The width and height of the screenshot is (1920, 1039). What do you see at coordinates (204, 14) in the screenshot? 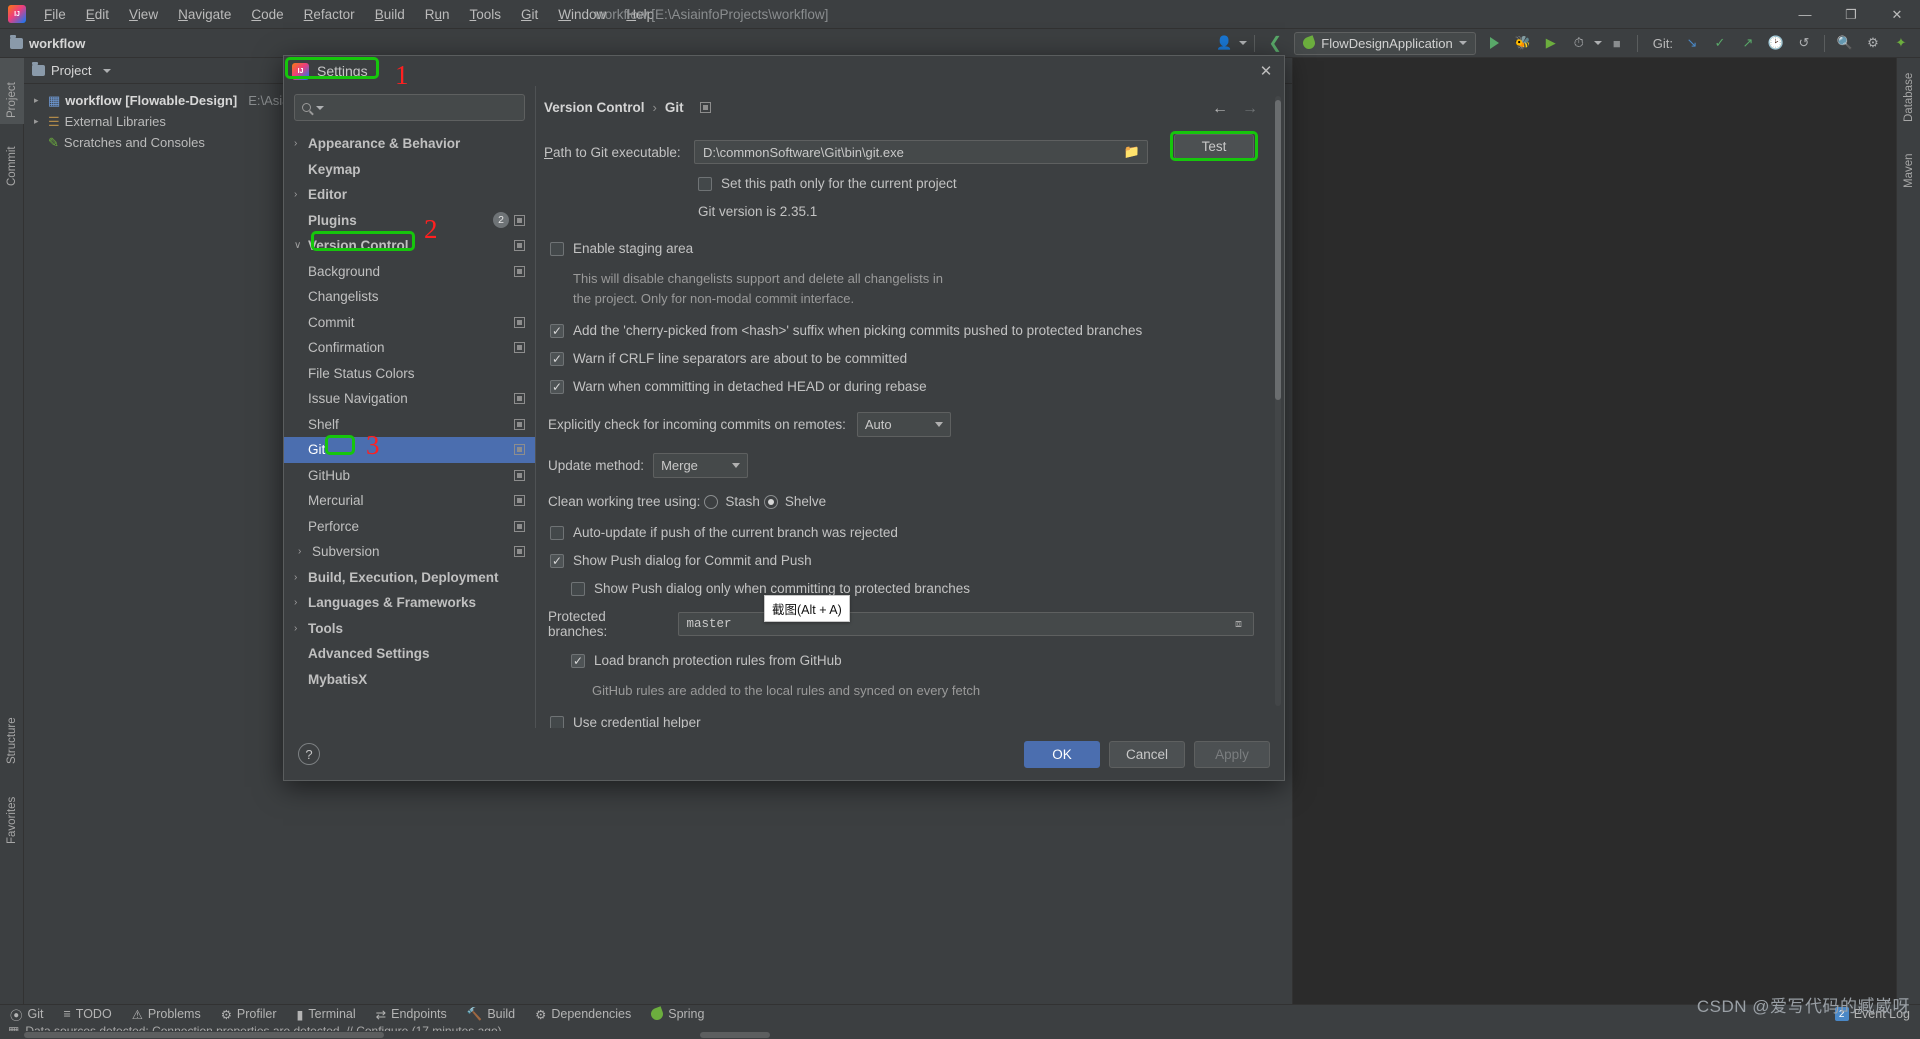
I see `menu-navigate: Navigate` at bounding box center [204, 14].